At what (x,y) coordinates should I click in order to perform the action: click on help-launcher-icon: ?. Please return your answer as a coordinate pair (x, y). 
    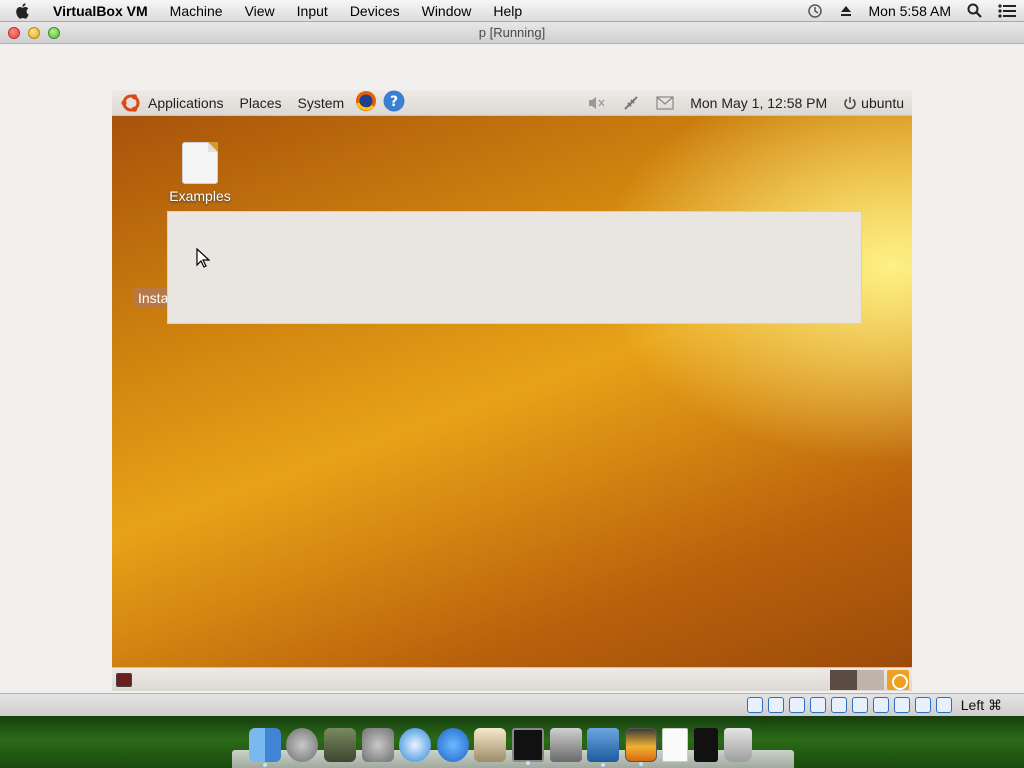
    Looking at the image, I should click on (394, 103).